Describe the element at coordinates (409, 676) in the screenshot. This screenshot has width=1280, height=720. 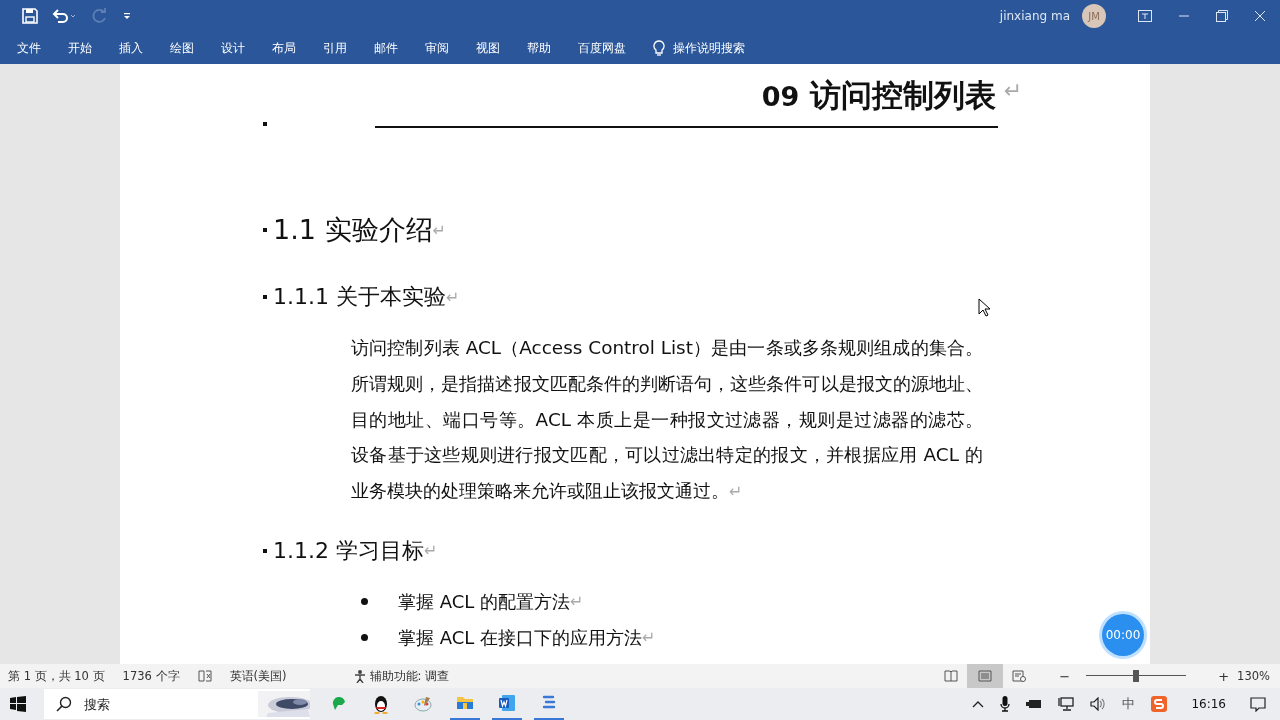
I see `accessibility-status: 辅助功能: 调查` at that location.